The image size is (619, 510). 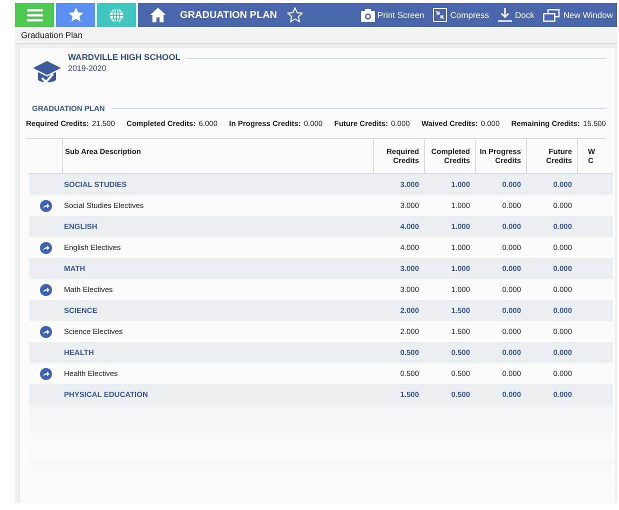 What do you see at coordinates (461, 15) in the screenshot?
I see `toolbar-button: Compress` at bounding box center [461, 15].